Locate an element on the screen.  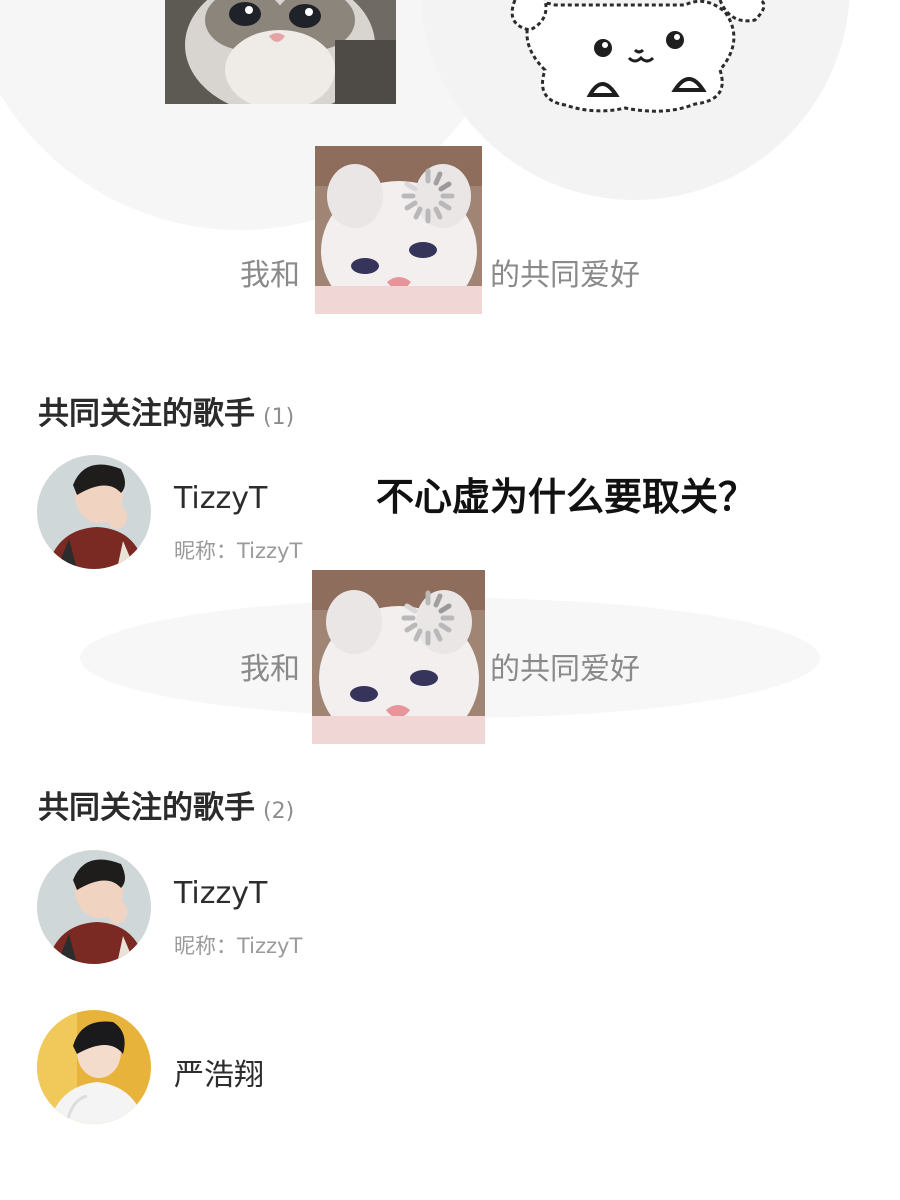
section-title-common-singers: 共同关注的歌手 (2) is located at coordinates (166, 804).